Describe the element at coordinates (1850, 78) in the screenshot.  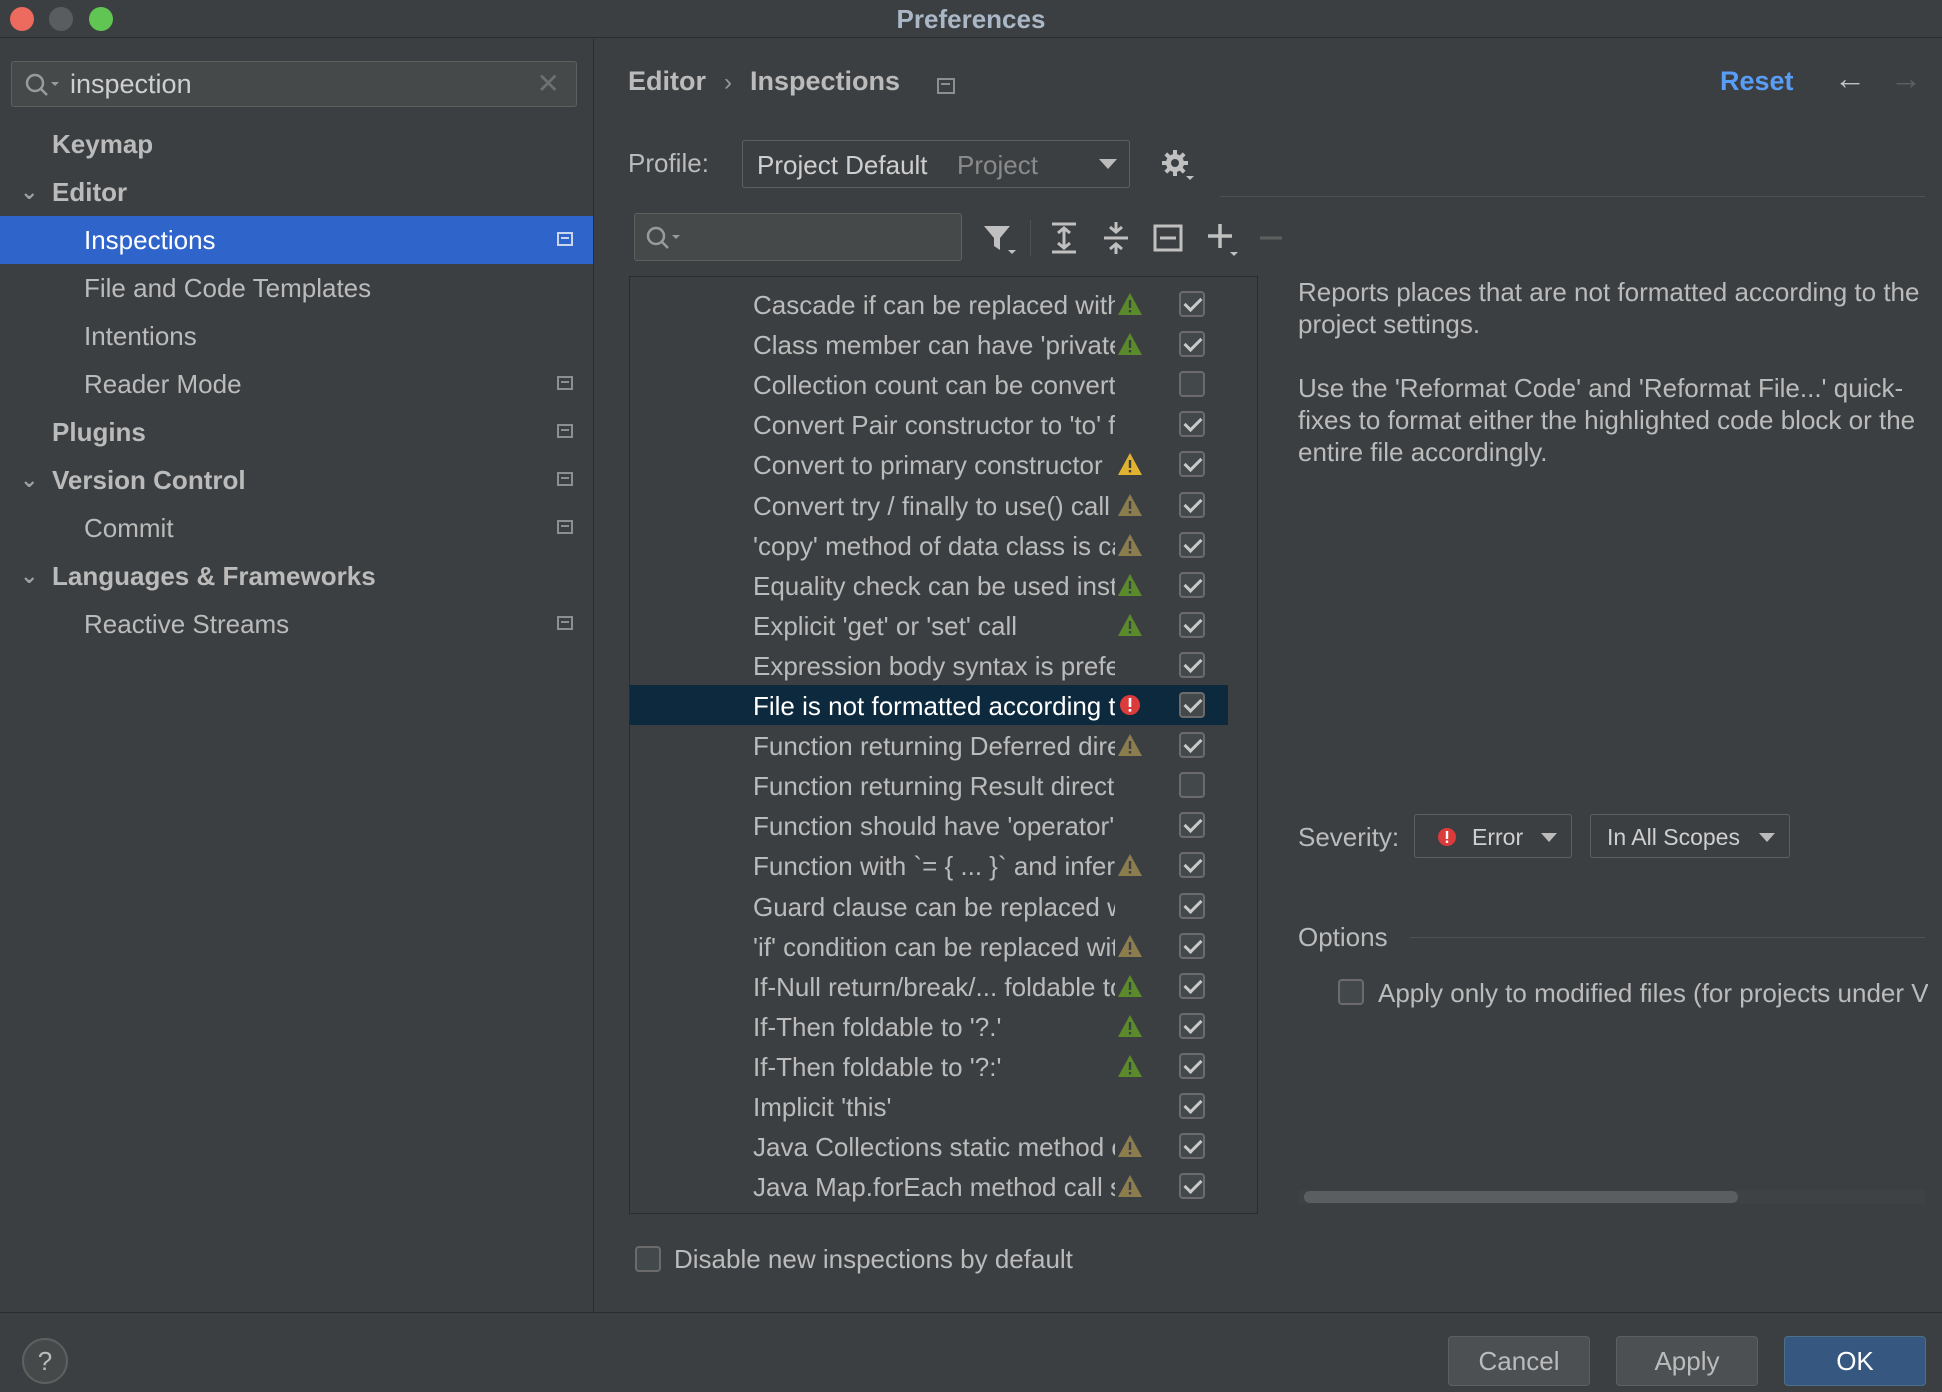
I see `back-arrow-icon: ←` at that location.